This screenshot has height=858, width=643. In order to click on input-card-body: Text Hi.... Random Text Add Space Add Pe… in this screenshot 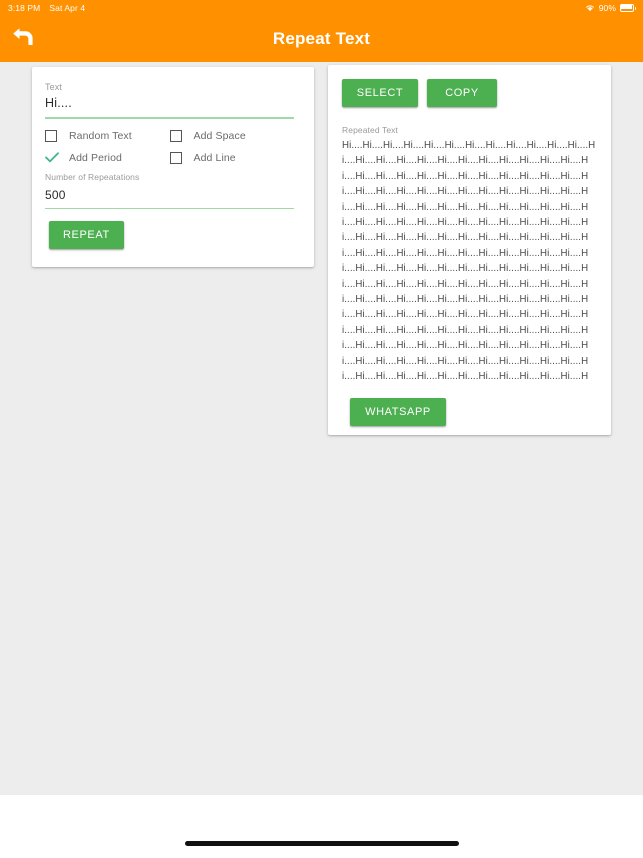, I will do `click(173, 158)`.